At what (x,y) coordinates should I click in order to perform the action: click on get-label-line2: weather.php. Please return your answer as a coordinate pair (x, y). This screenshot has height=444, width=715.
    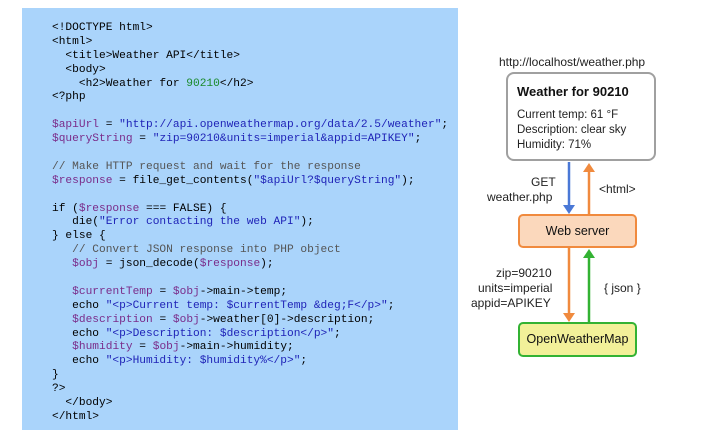
    Looking at the image, I should click on (520, 197).